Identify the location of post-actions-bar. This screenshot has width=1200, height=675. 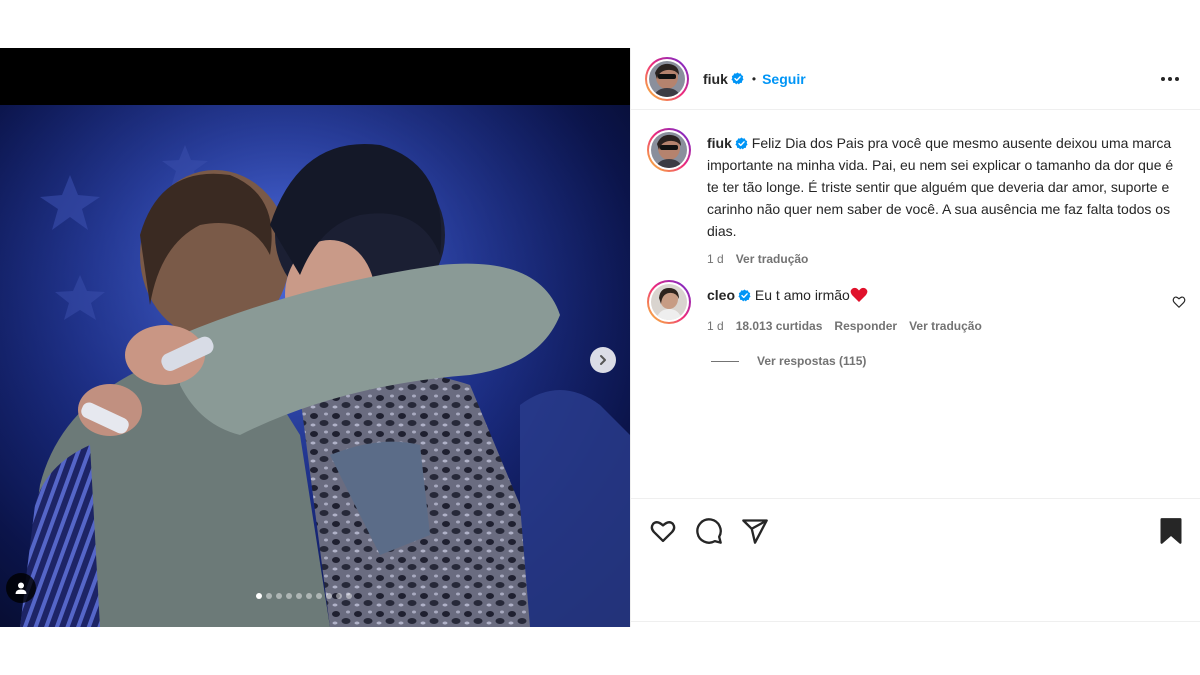
(915, 563).